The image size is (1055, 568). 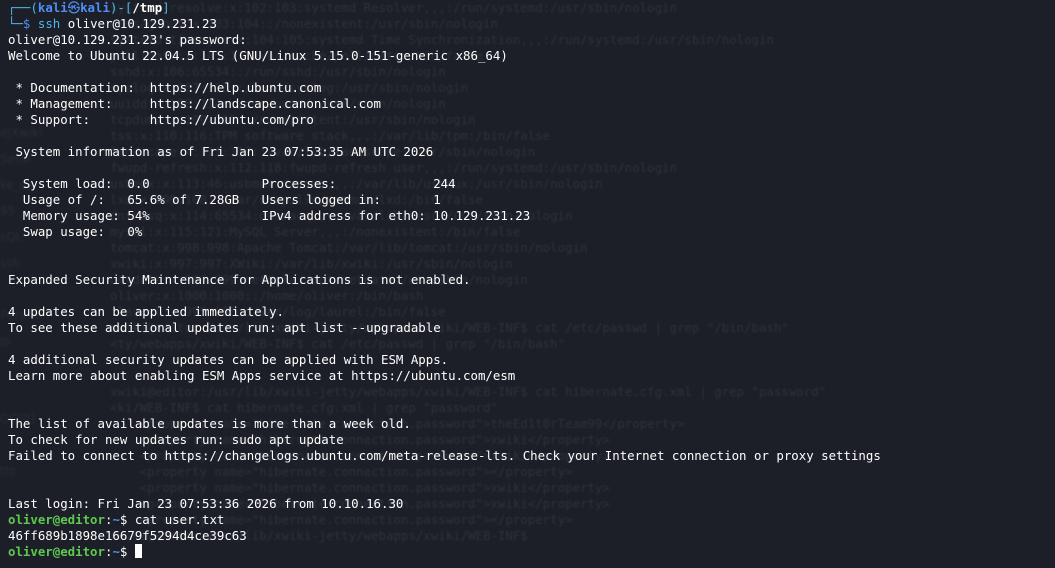 I want to click on shell-command: cat user.txt, so click(x=176, y=519).